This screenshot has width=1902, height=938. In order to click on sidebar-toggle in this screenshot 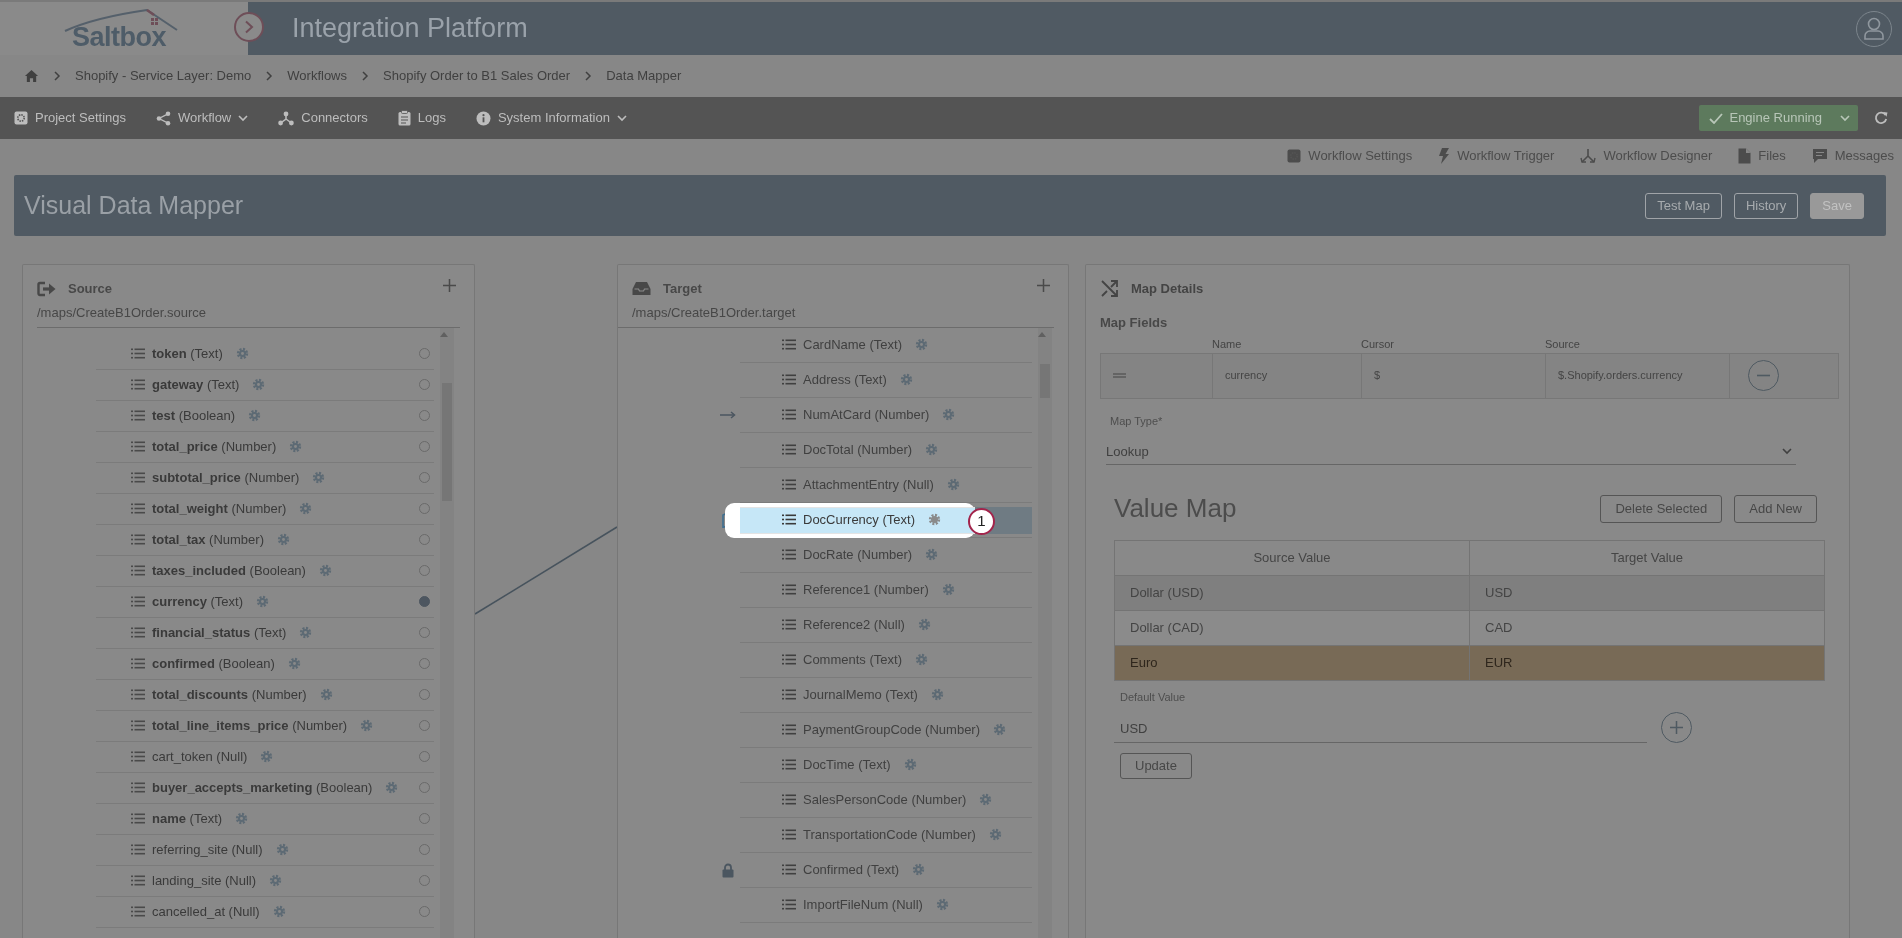, I will do `click(249, 27)`.